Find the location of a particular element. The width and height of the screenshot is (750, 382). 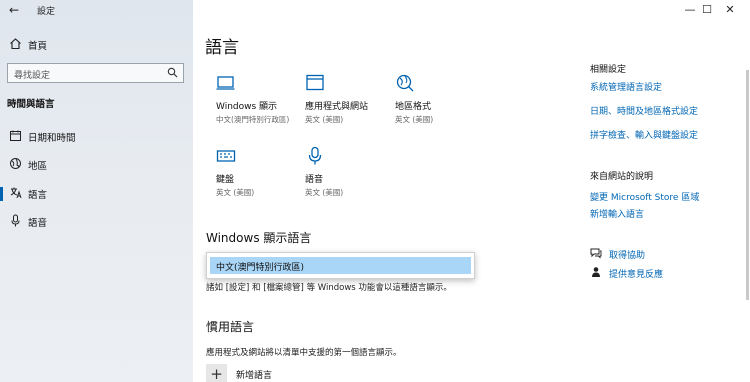

get-help-link: 取得協助 is located at coordinates (627, 254).